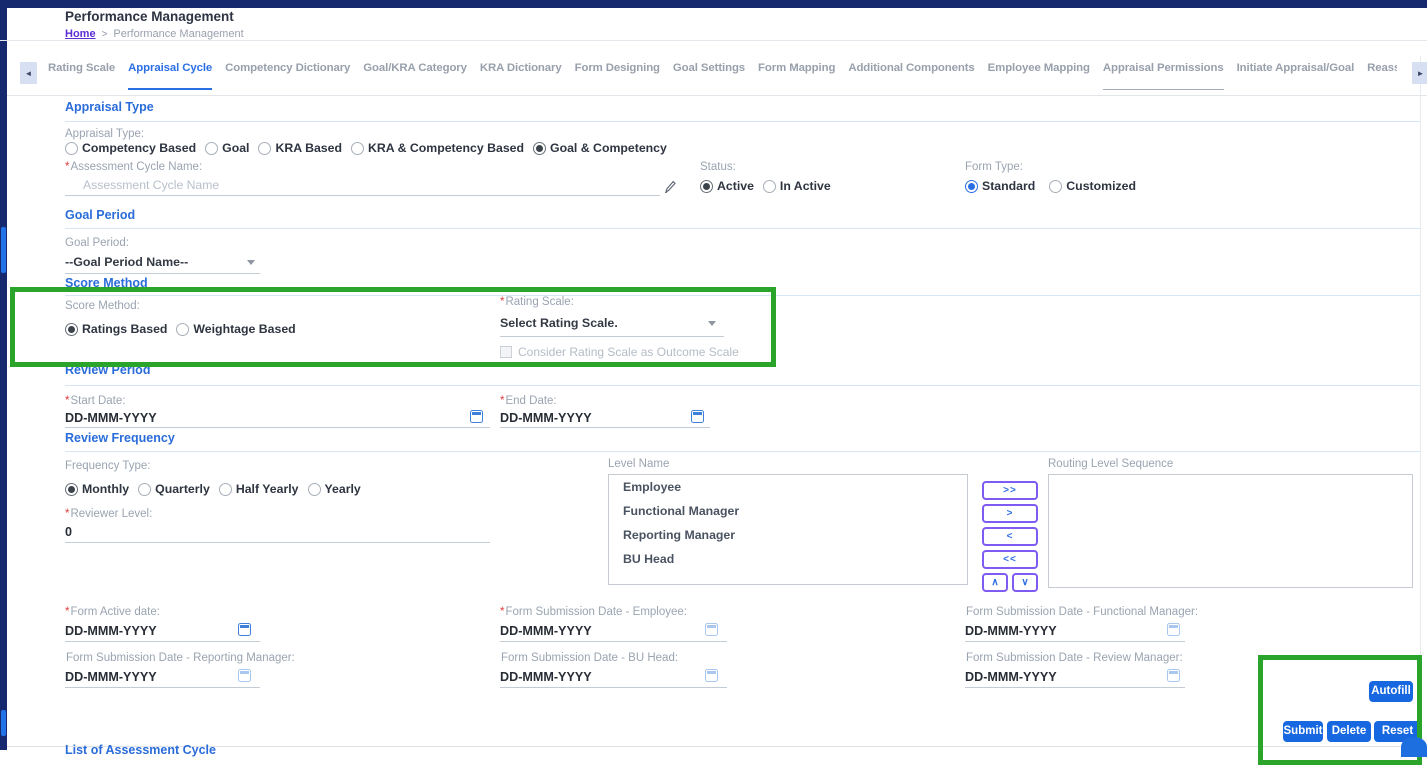  I want to click on autofill-button: Autofill, so click(1391, 691).